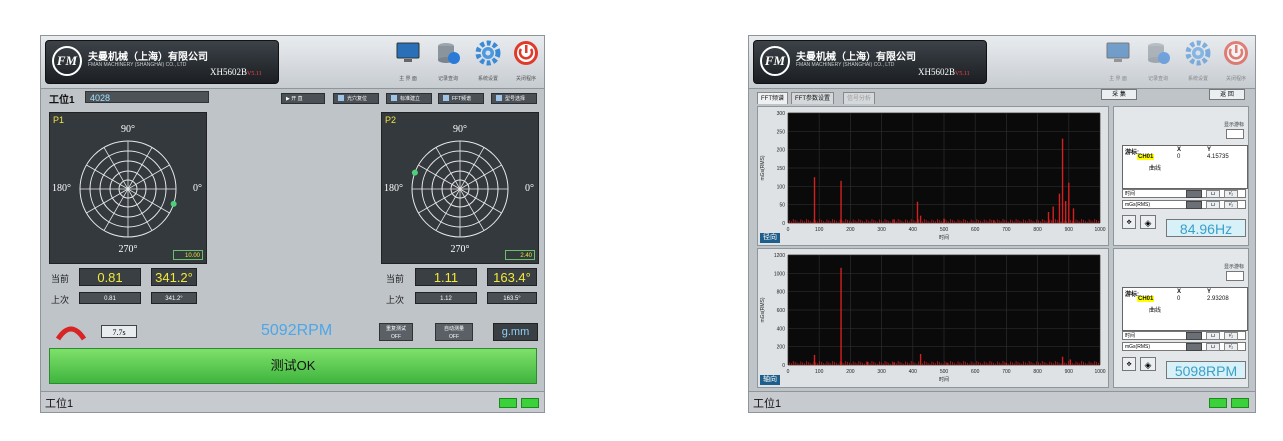 The width and height of the screenshot is (1283, 441). Describe the element at coordinates (881, 372) in the screenshot. I see `x-tick-label: 300` at that location.